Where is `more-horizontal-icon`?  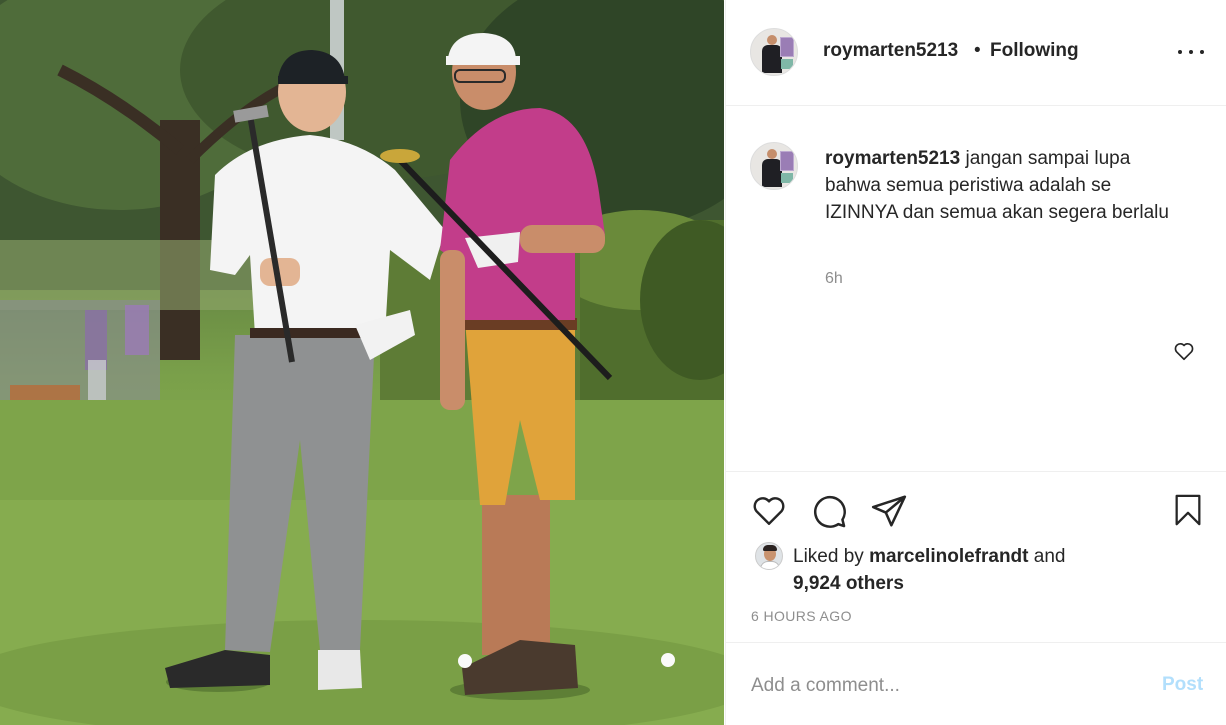 more-horizontal-icon is located at coordinates (1191, 52).